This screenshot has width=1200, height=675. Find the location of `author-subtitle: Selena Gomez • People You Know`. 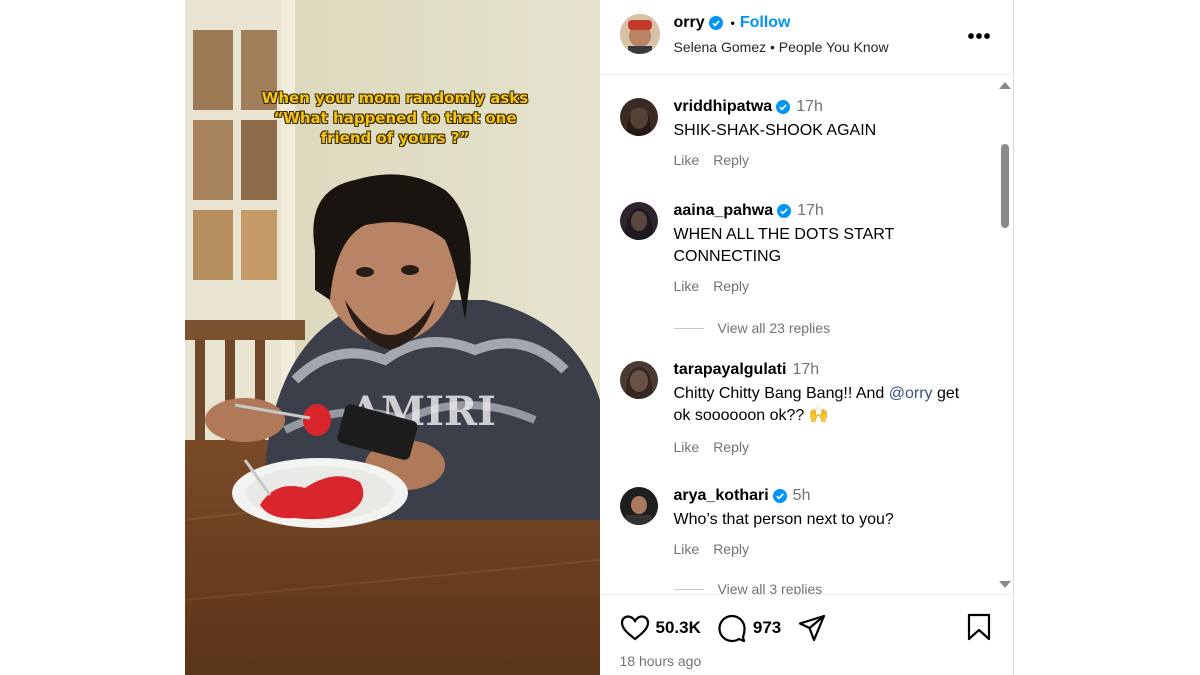

author-subtitle: Selena Gomez • People You Know is located at coordinates (781, 47).